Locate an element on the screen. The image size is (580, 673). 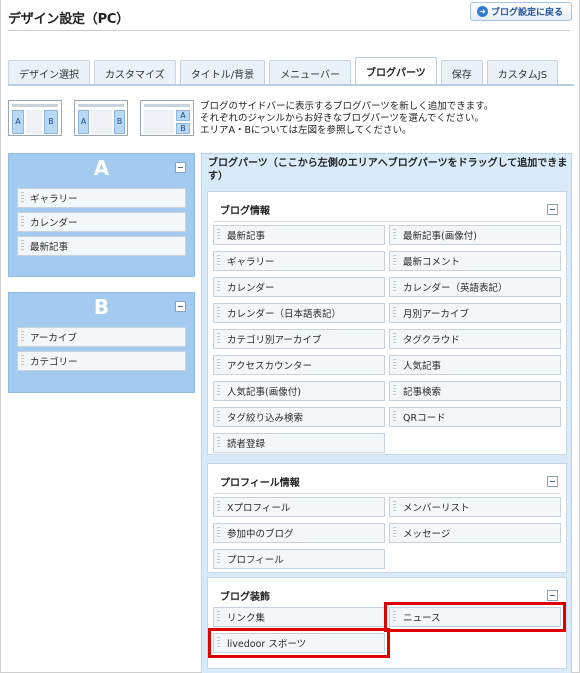
part-popular-articles-with-images: 人気記事(画像付) is located at coordinates (299, 391).